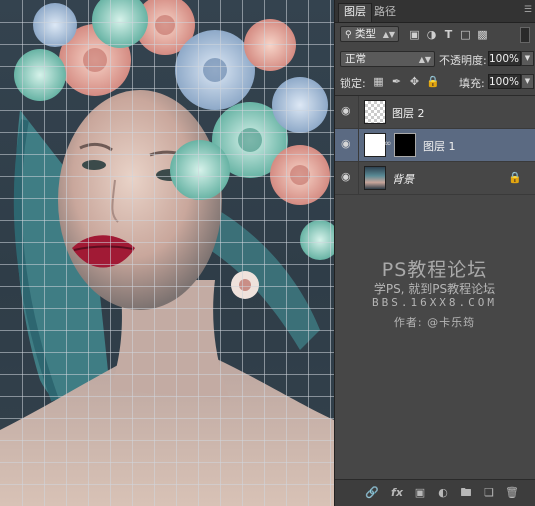  Describe the element at coordinates (439, 146) in the screenshot. I see `layer-name: 图层 1` at that location.